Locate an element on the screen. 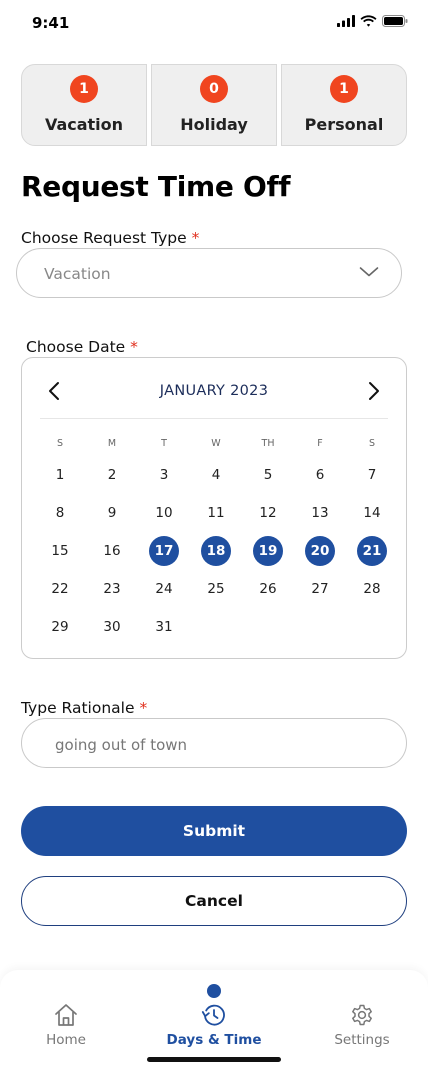 The image size is (428, 1070). summary-card-personal: 1 Personal is located at coordinates (344, 105).